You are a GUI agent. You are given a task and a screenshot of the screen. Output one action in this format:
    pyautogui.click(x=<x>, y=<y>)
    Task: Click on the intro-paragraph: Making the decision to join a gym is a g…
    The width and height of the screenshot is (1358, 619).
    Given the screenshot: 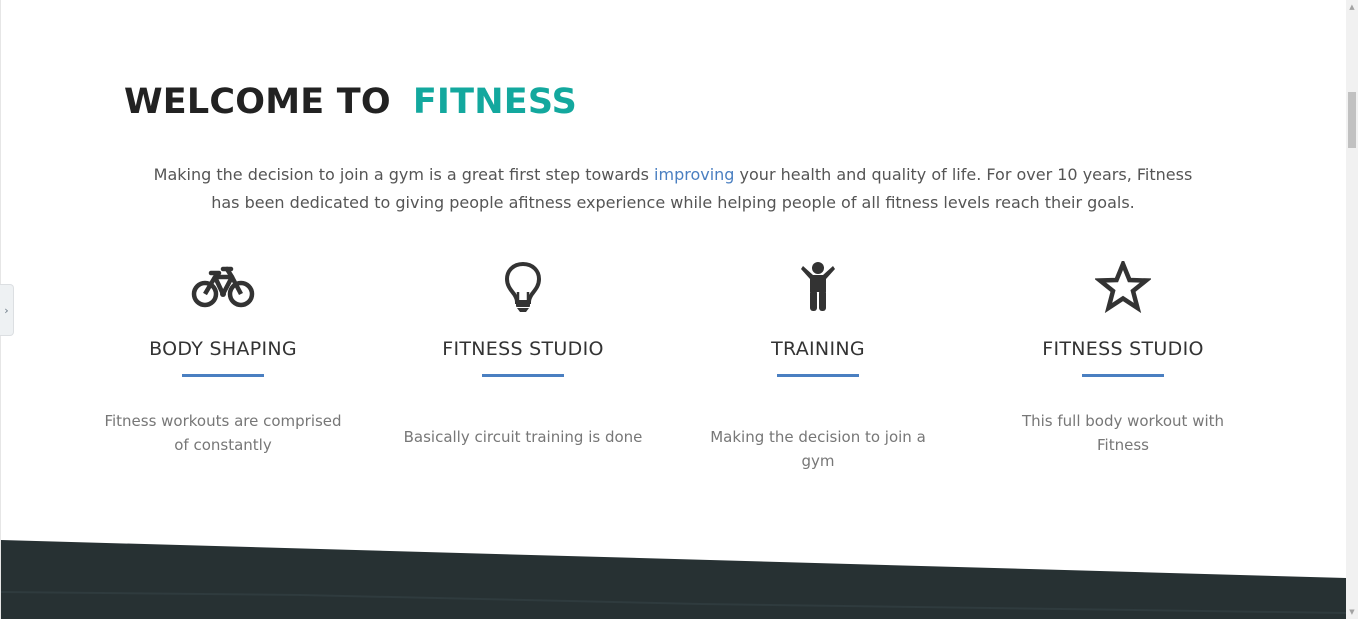 What is the action you would take?
    pyautogui.click(x=673, y=189)
    